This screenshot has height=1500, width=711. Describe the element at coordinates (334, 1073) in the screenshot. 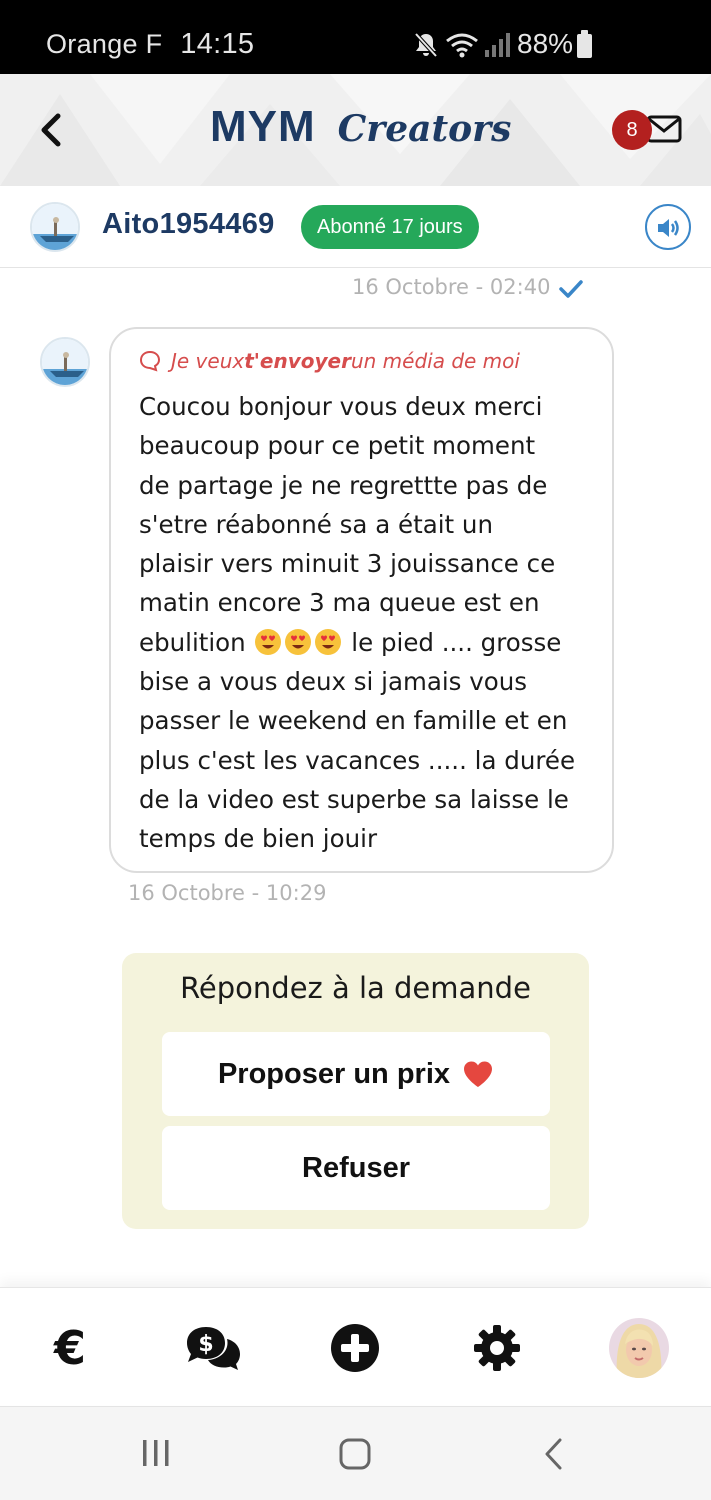

I see `propose-price-label: Proposer un prix` at that location.